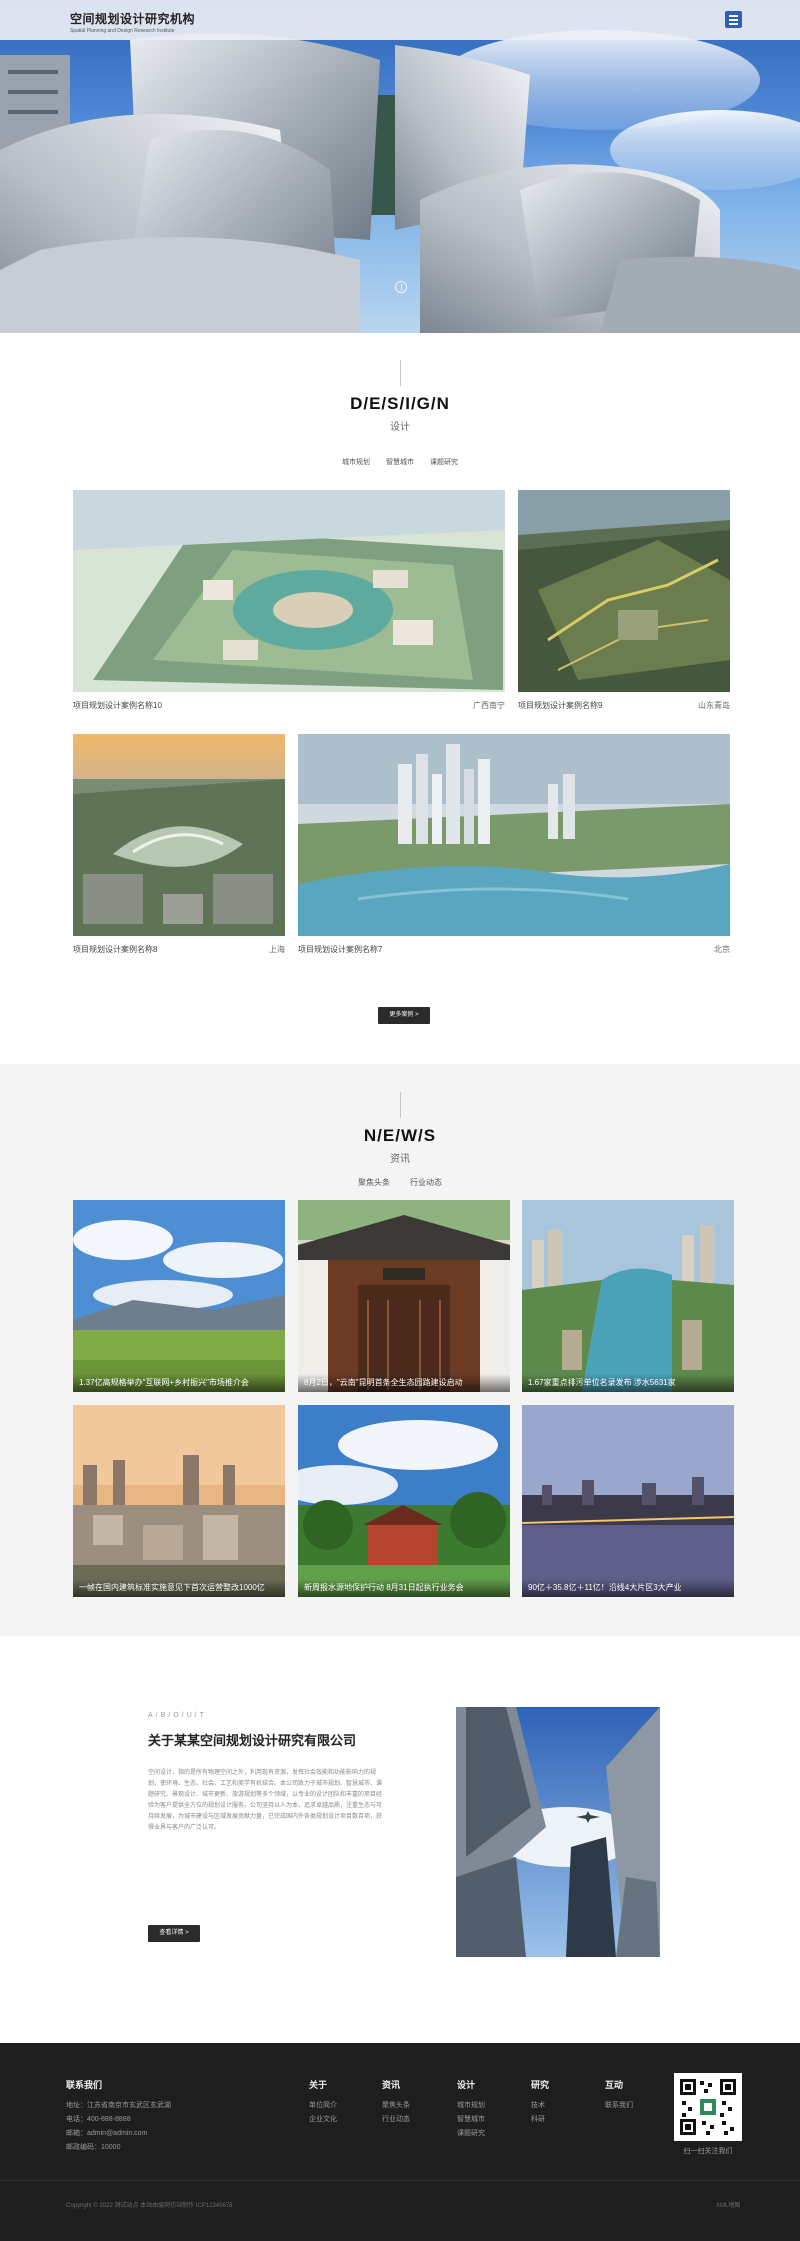 The width and height of the screenshot is (800, 2241). Describe the element at coordinates (396, 2106) in the screenshot. I see `footer-link: 聚焦头条` at that location.